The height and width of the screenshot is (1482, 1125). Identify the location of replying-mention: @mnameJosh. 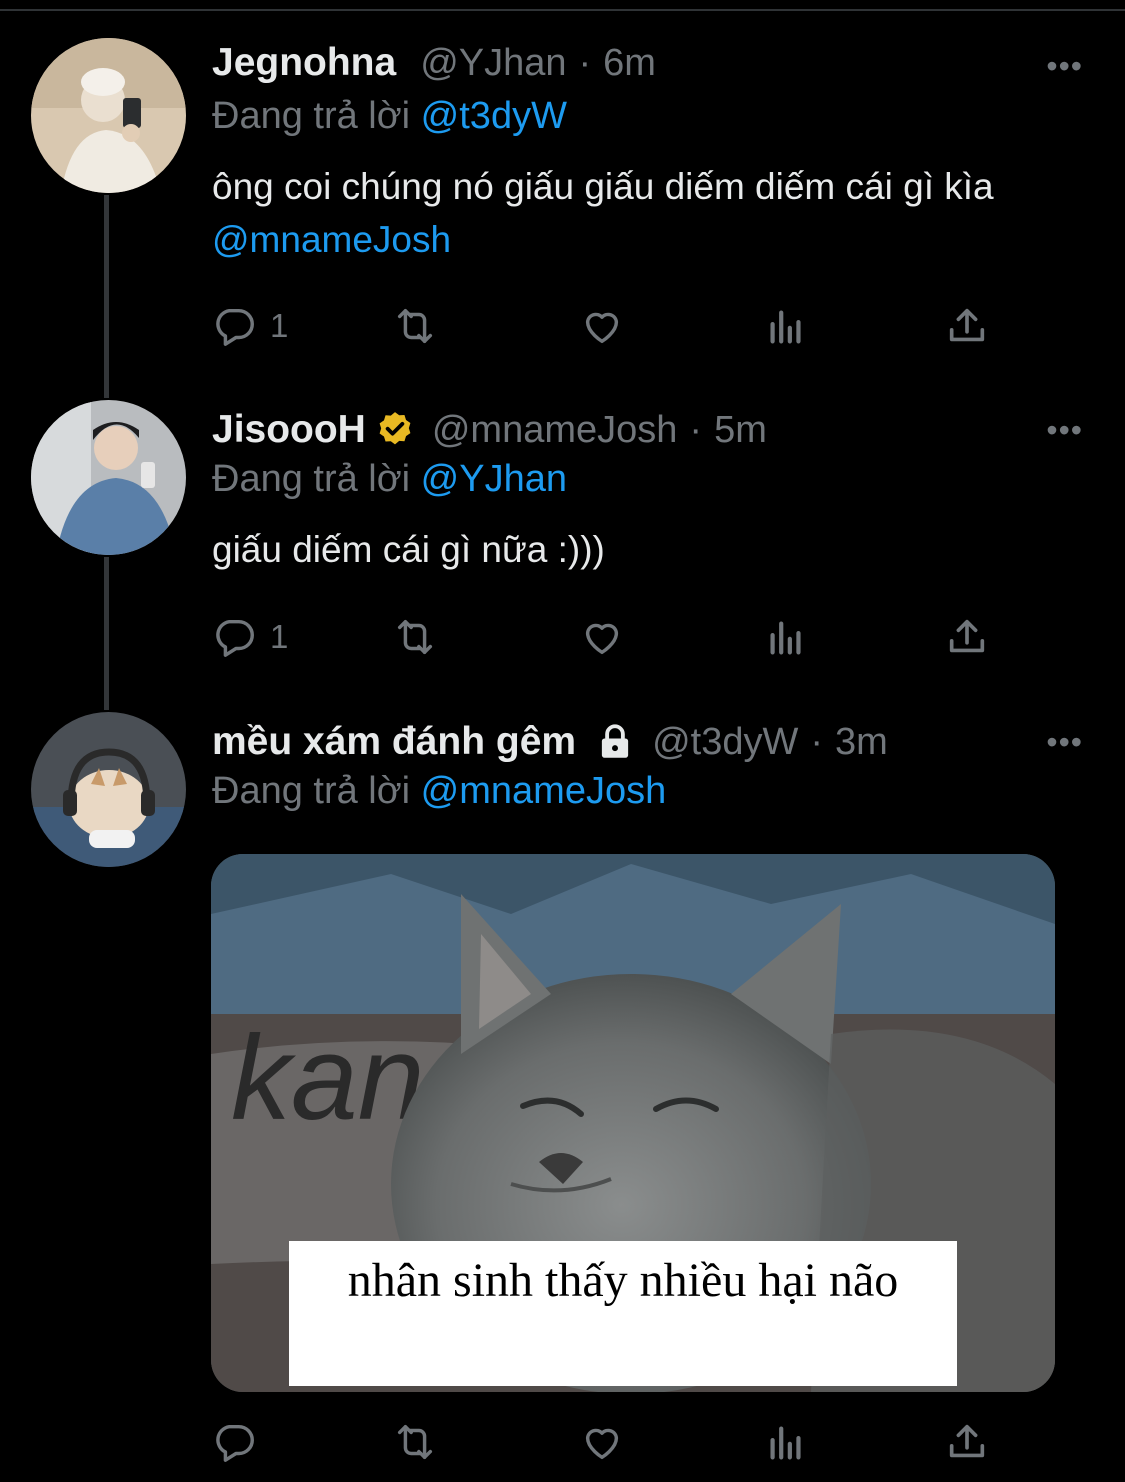
(544, 791).